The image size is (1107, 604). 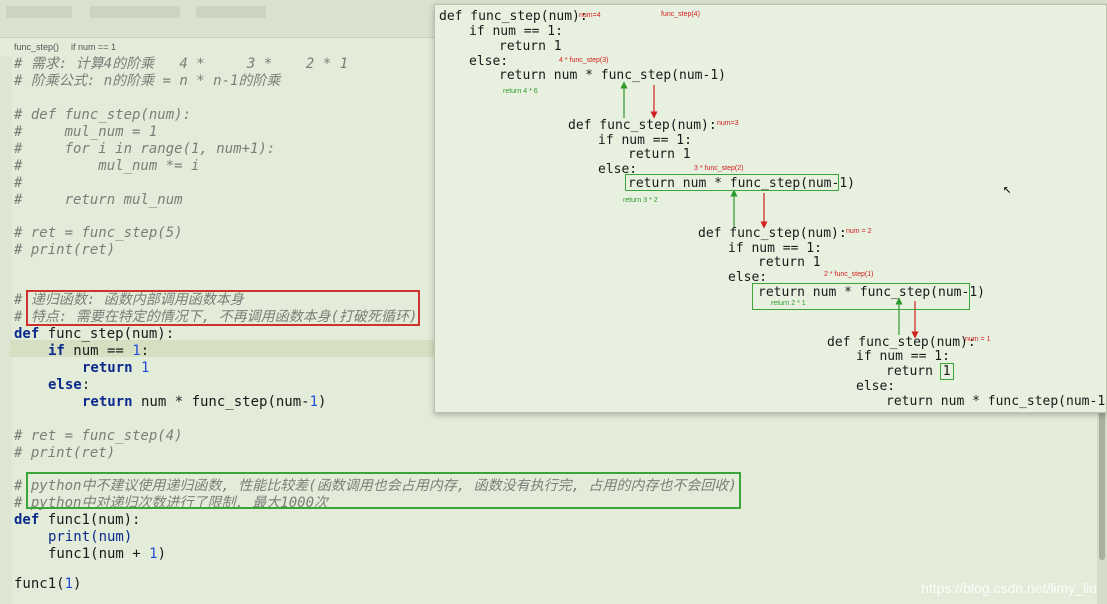 I want to click on code-line: # ret = func_step(5), so click(x=98, y=233).